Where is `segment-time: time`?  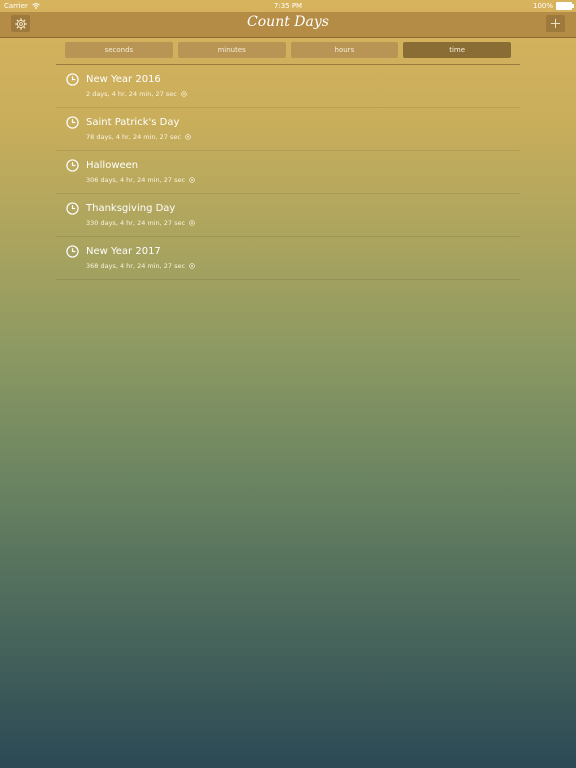 segment-time: time is located at coordinates (457, 50).